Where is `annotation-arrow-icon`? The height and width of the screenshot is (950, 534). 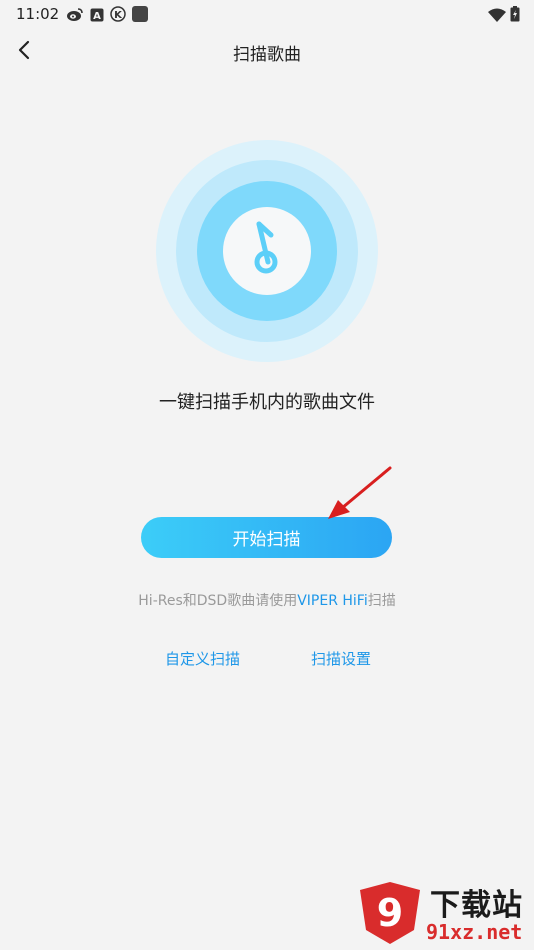
annotation-arrow-icon is located at coordinates (360, 493).